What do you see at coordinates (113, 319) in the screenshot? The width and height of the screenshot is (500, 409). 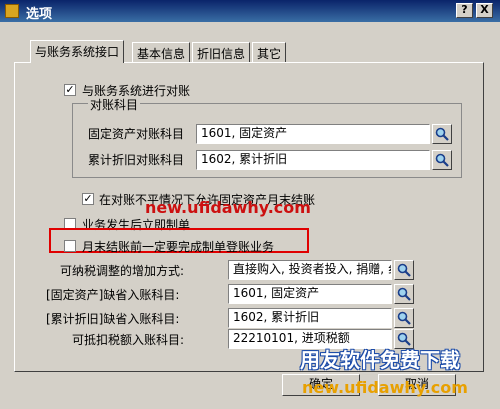 I see `depr-default-label: [累计折旧]缺省入账科目:` at bounding box center [113, 319].